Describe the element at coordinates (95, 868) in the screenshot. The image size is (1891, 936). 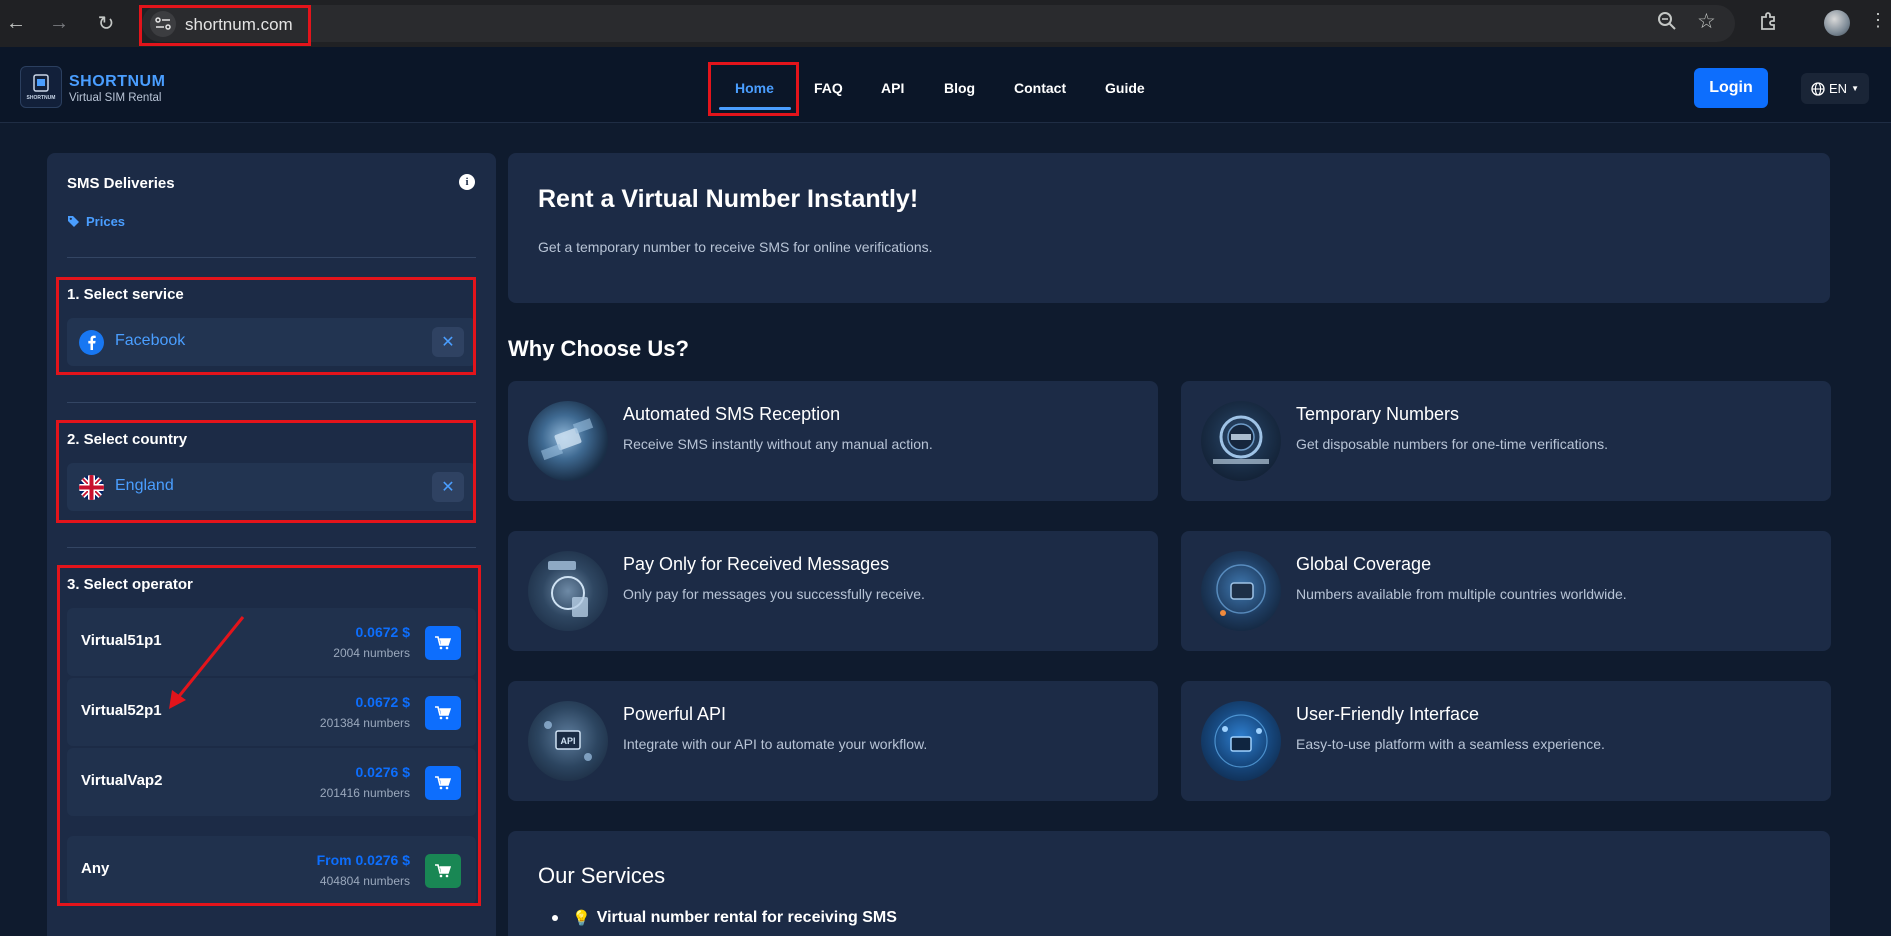
I see `operator-name: Any` at that location.